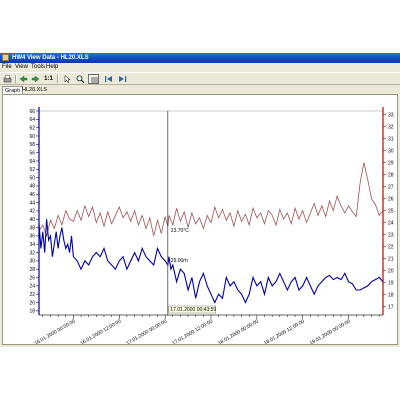 Image resolution: width=400 pixels, height=400 pixels. I want to click on skip-to-start-icon, so click(108, 79).